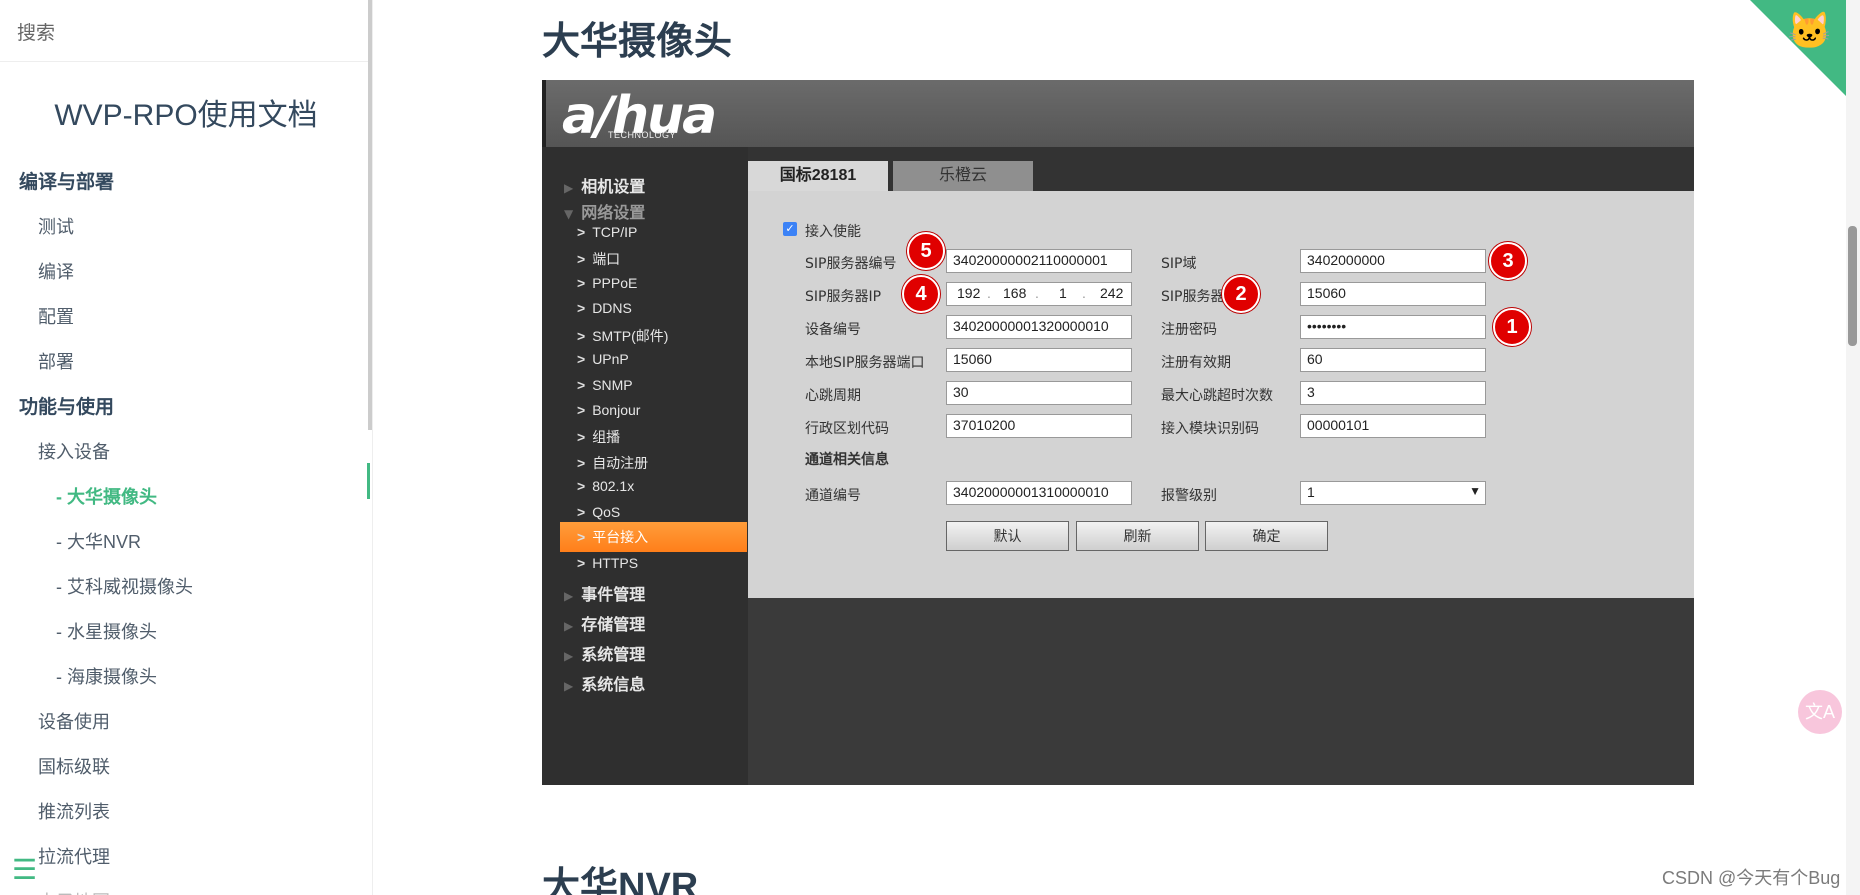 The image size is (1860, 895). What do you see at coordinates (1508, 261) in the screenshot?
I see `annotation-badge-3: 3` at bounding box center [1508, 261].